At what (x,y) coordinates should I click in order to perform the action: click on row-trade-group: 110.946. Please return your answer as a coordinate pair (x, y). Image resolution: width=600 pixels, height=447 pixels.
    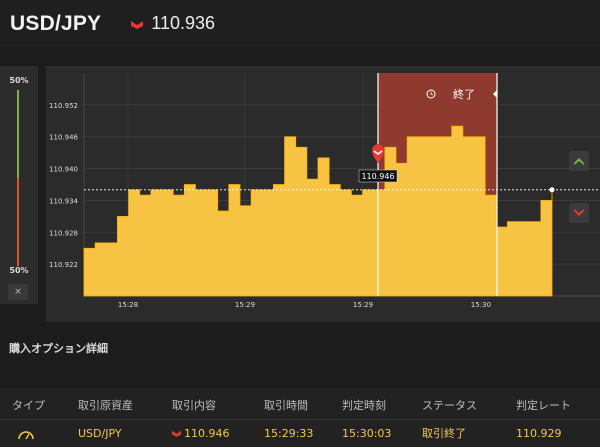
    Looking at the image, I should click on (201, 434).